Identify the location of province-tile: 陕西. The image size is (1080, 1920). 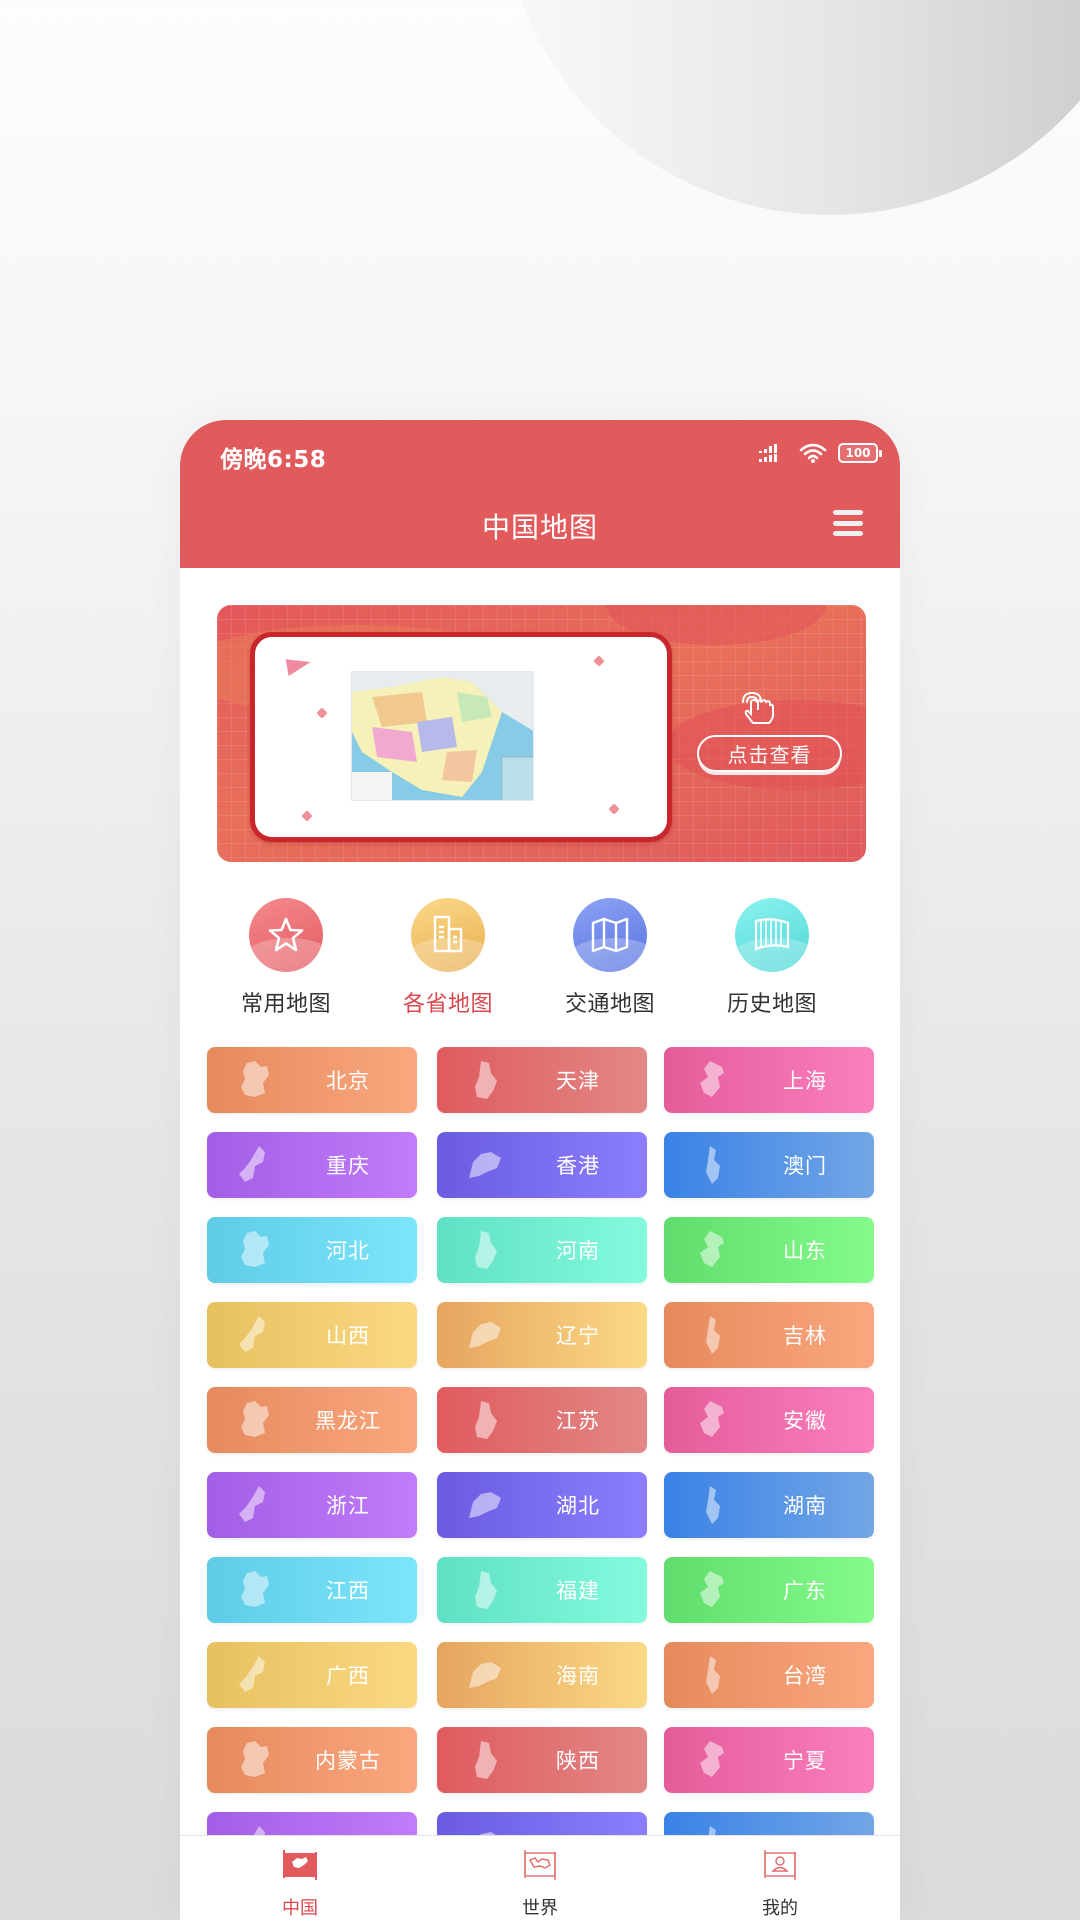
(542, 1760).